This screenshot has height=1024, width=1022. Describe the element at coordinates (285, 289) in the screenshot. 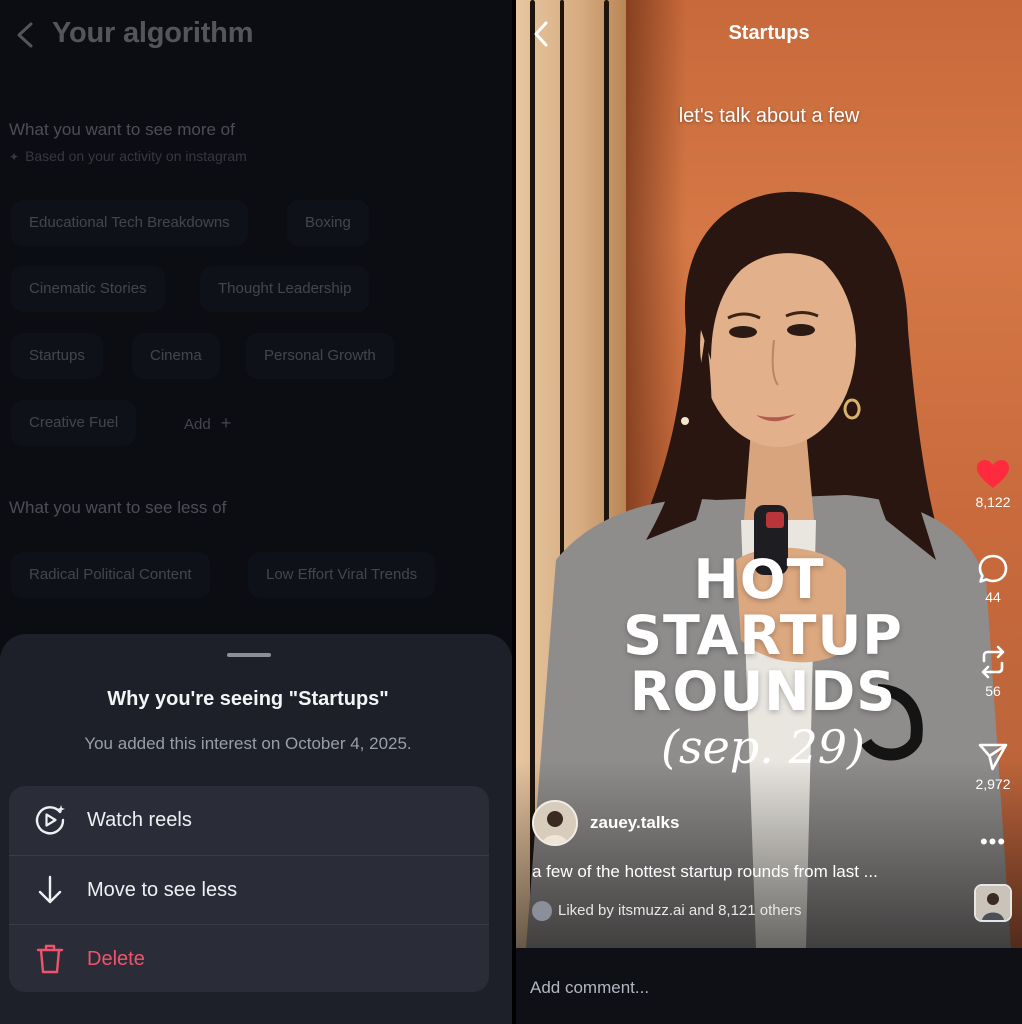

I see `interest-chip: Thought Leadership` at that location.